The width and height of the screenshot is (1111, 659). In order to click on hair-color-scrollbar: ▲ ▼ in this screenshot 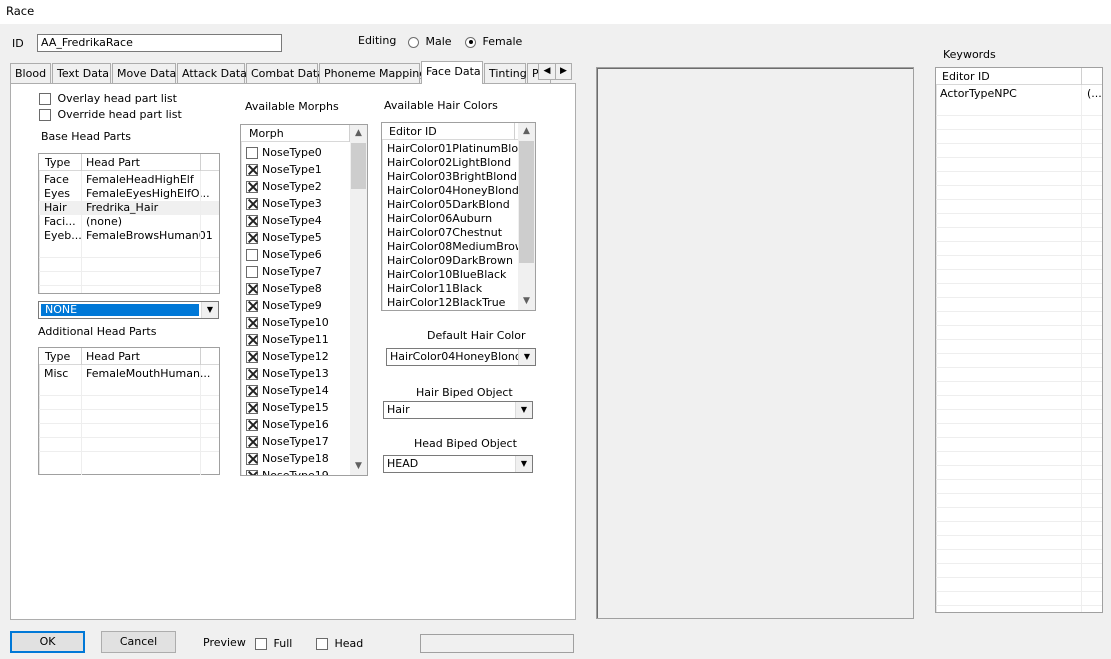, I will do `click(526, 216)`.